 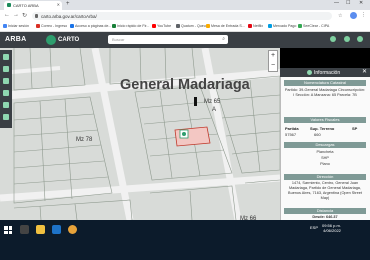 What do you see at coordinates (317, 134) in the screenshot?
I see `val-superficie: 660` at bounding box center [317, 134].